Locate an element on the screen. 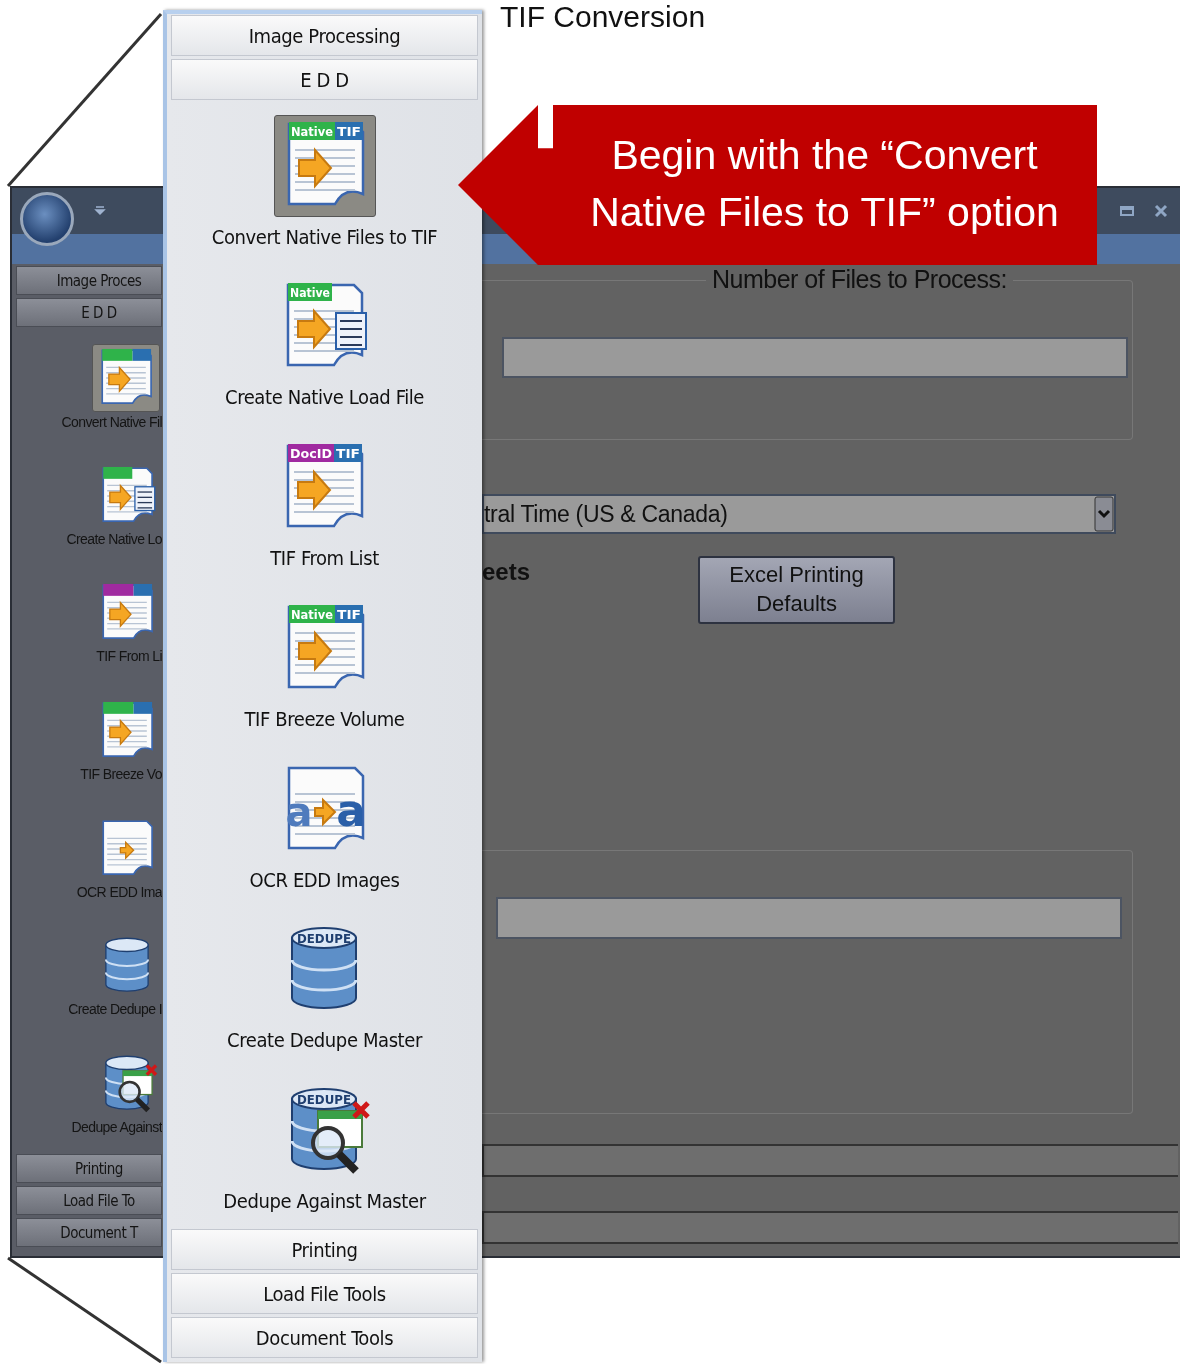 The width and height of the screenshot is (1180, 1364). ribbon-item-label: OCR EDD Images is located at coordinates (324, 879).